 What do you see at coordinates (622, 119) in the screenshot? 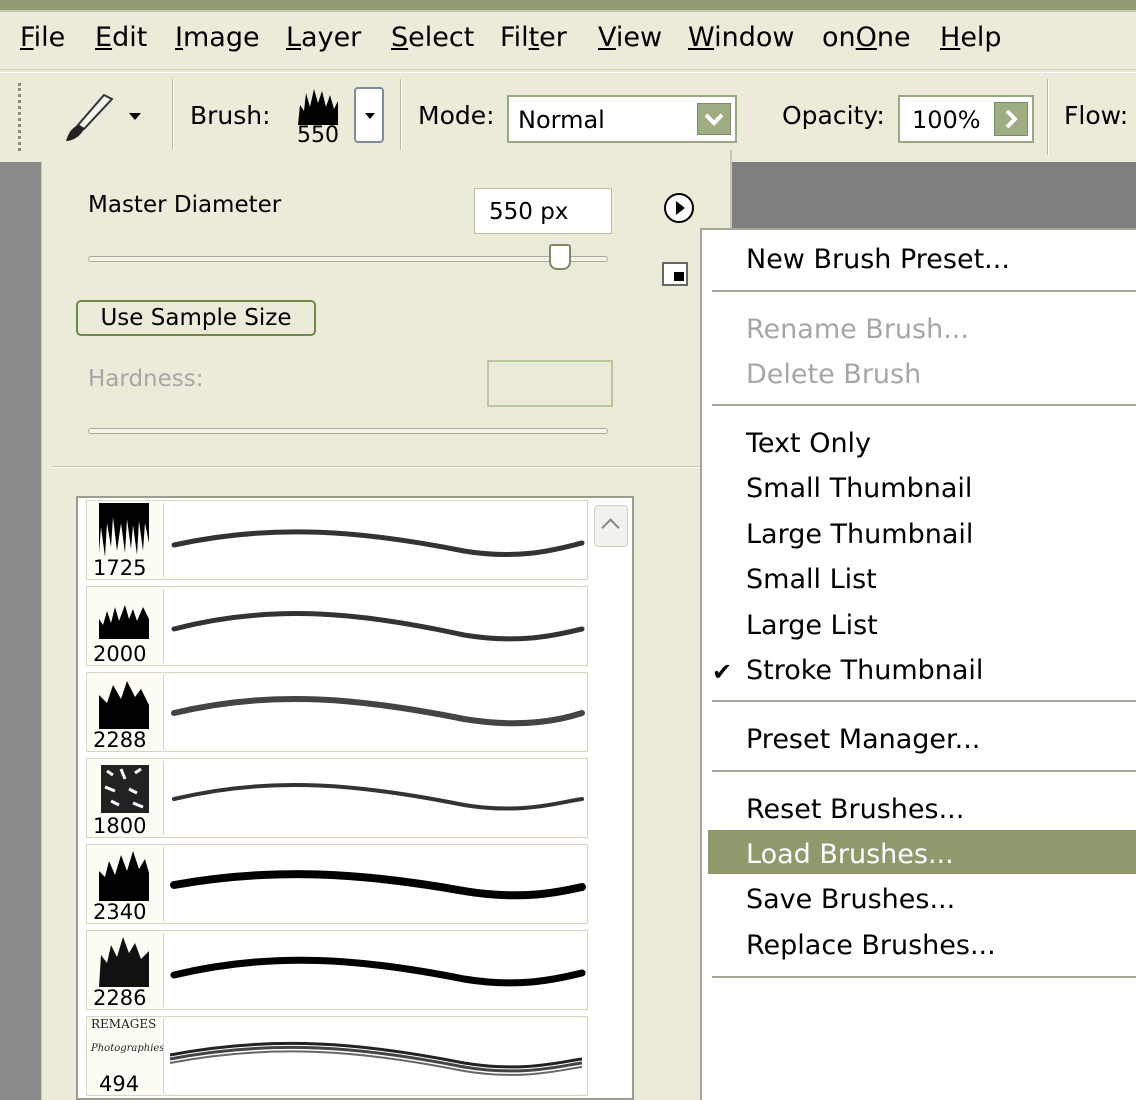
I see `mode-select: Normal` at bounding box center [622, 119].